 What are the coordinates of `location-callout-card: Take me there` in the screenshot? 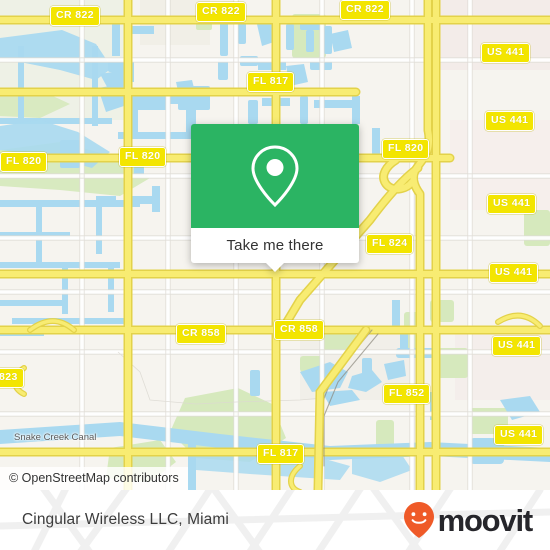 It's located at (275, 198).